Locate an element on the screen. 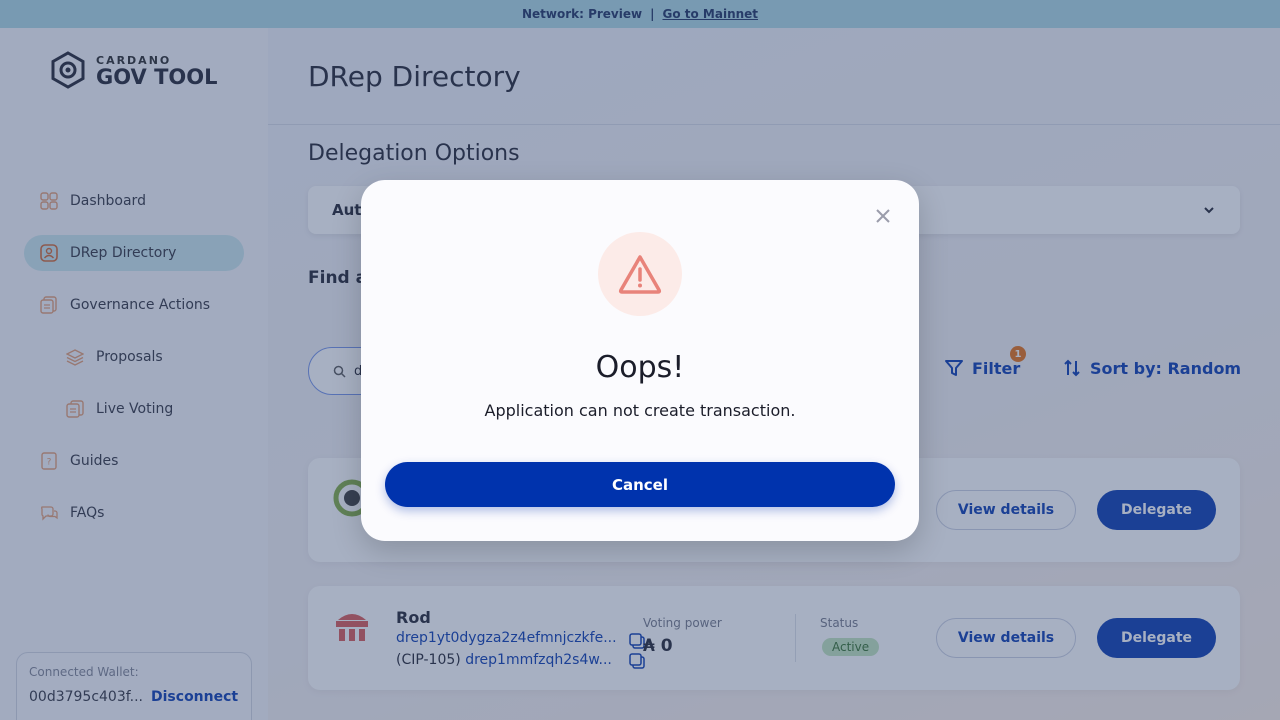 This screenshot has height=720, width=1280. warning-icon is located at coordinates (640, 274).